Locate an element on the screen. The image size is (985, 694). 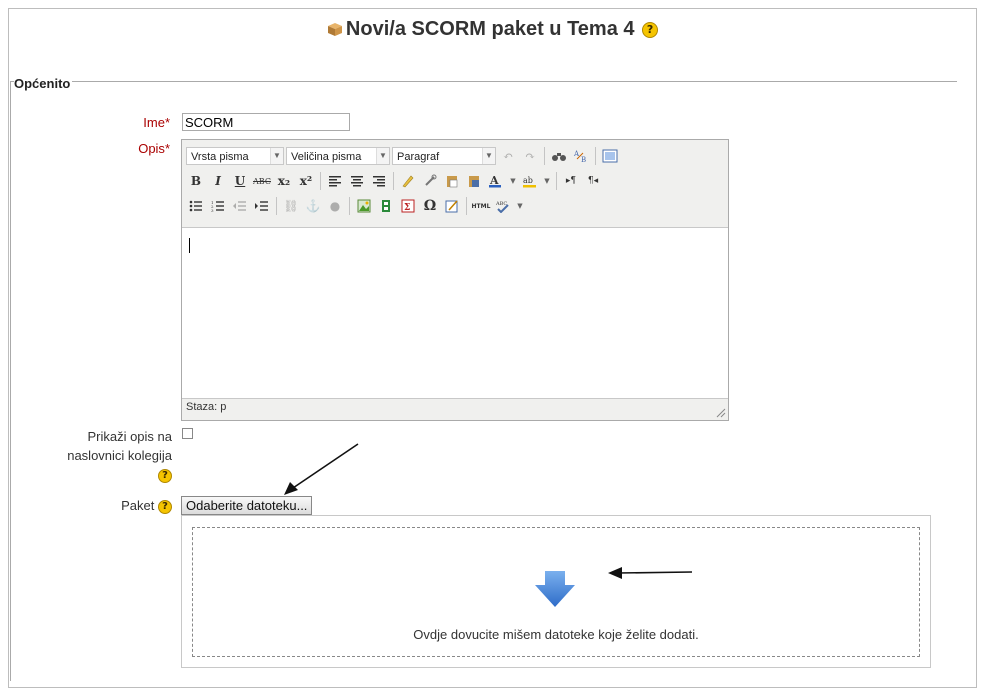
strikethrough-icon: ABC is located at coordinates (262, 181).